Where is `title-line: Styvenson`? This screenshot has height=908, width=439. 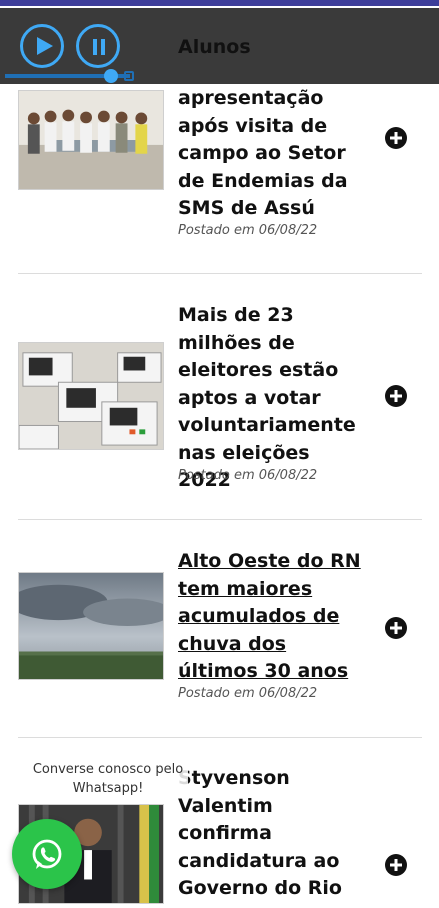 title-line: Styvenson is located at coordinates (234, 778).